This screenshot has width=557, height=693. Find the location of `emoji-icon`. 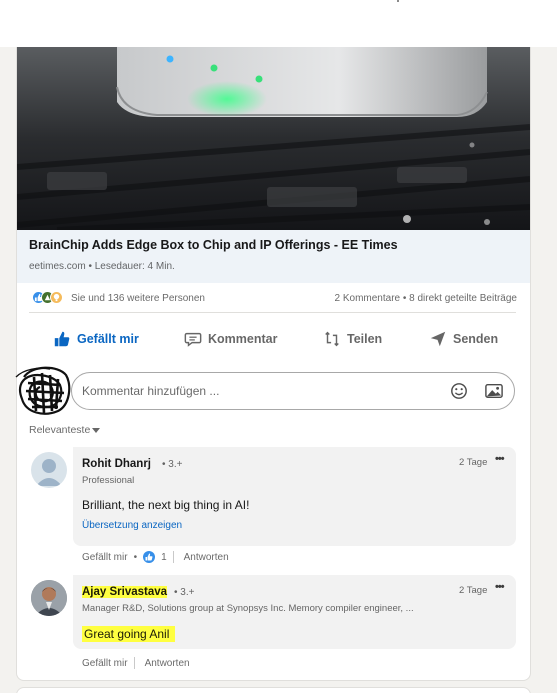

emoji-icon is located at coordinates (459, 391).